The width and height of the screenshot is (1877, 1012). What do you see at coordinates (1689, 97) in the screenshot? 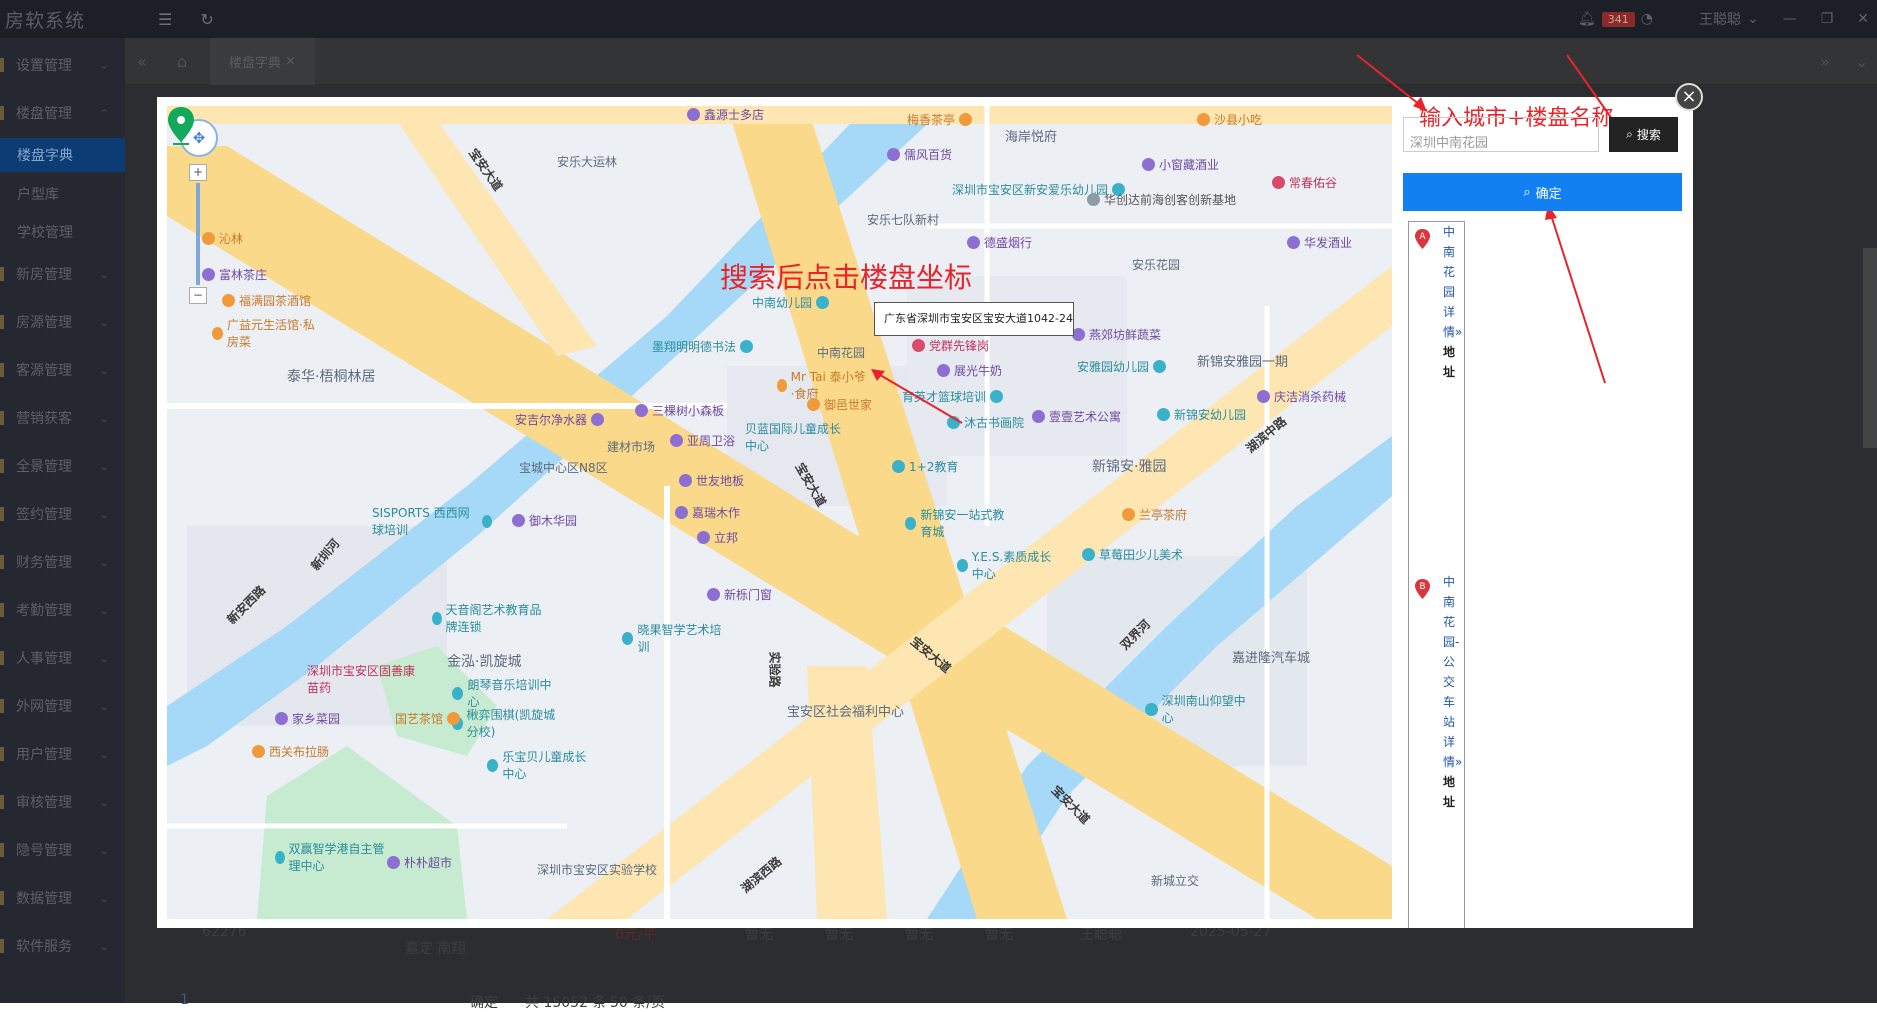
I see `modal-close-button: ×` at bounding box center [1689, 97].